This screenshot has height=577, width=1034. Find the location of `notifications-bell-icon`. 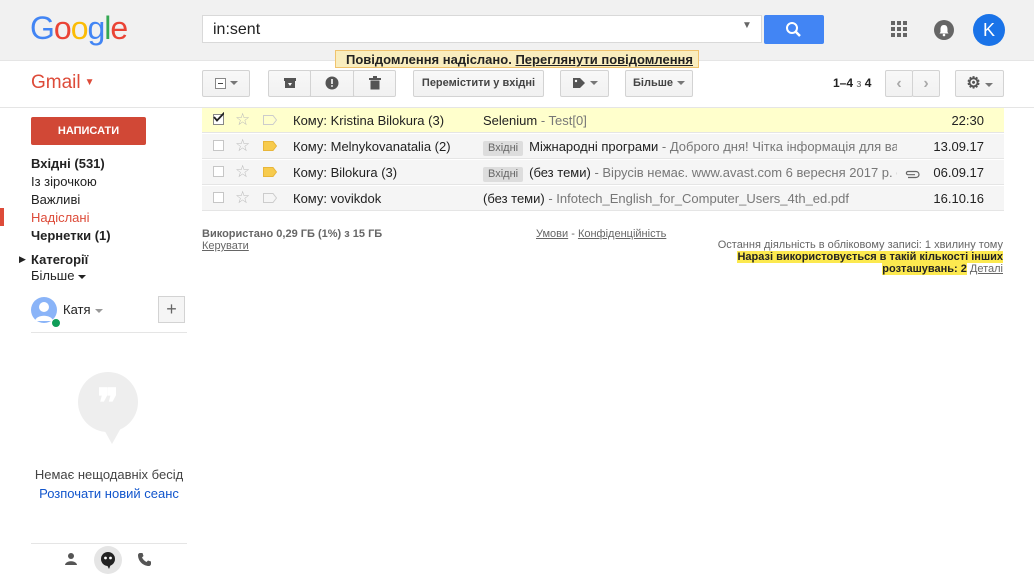

notifications-bell-icon is located at coordinates (944, 30).